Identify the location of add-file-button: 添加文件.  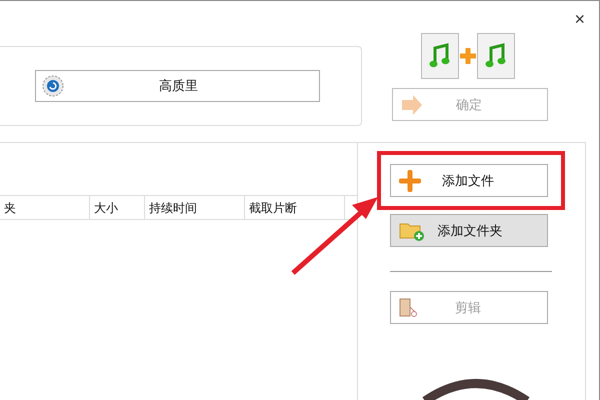
(469, 180).